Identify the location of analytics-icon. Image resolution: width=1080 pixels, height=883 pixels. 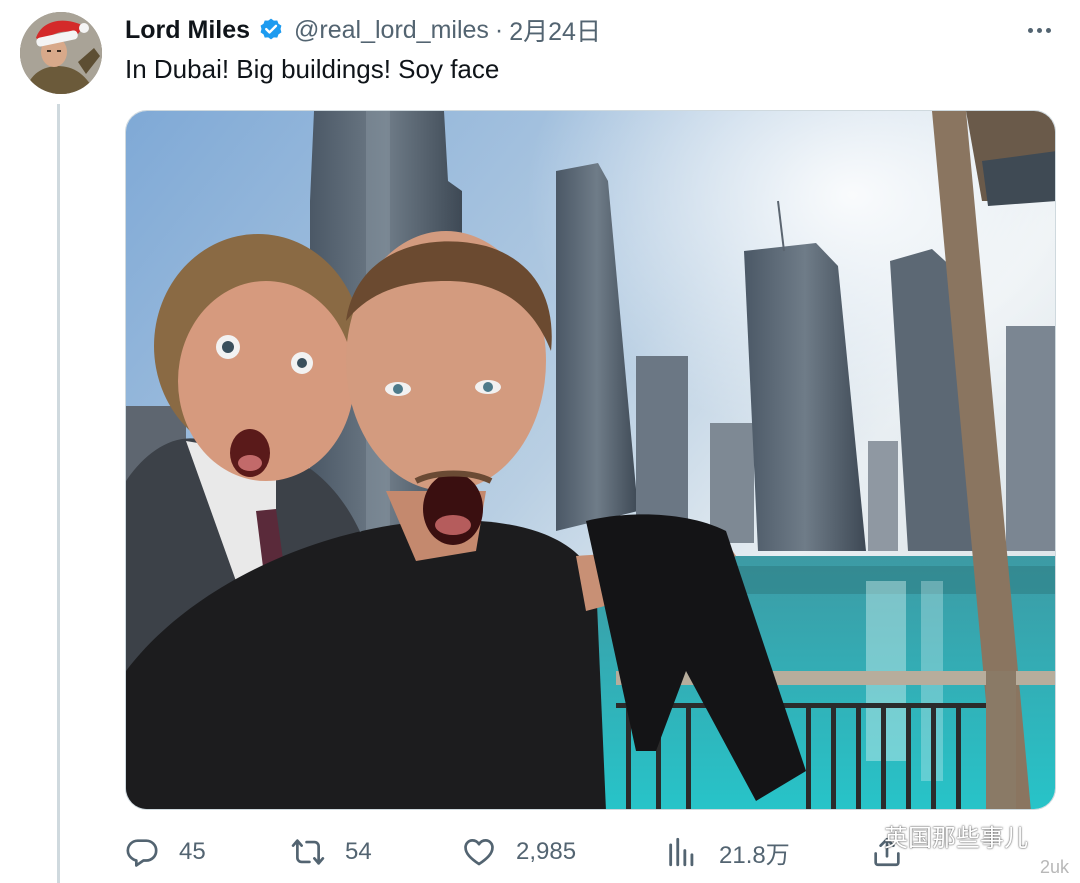
(682, 852).